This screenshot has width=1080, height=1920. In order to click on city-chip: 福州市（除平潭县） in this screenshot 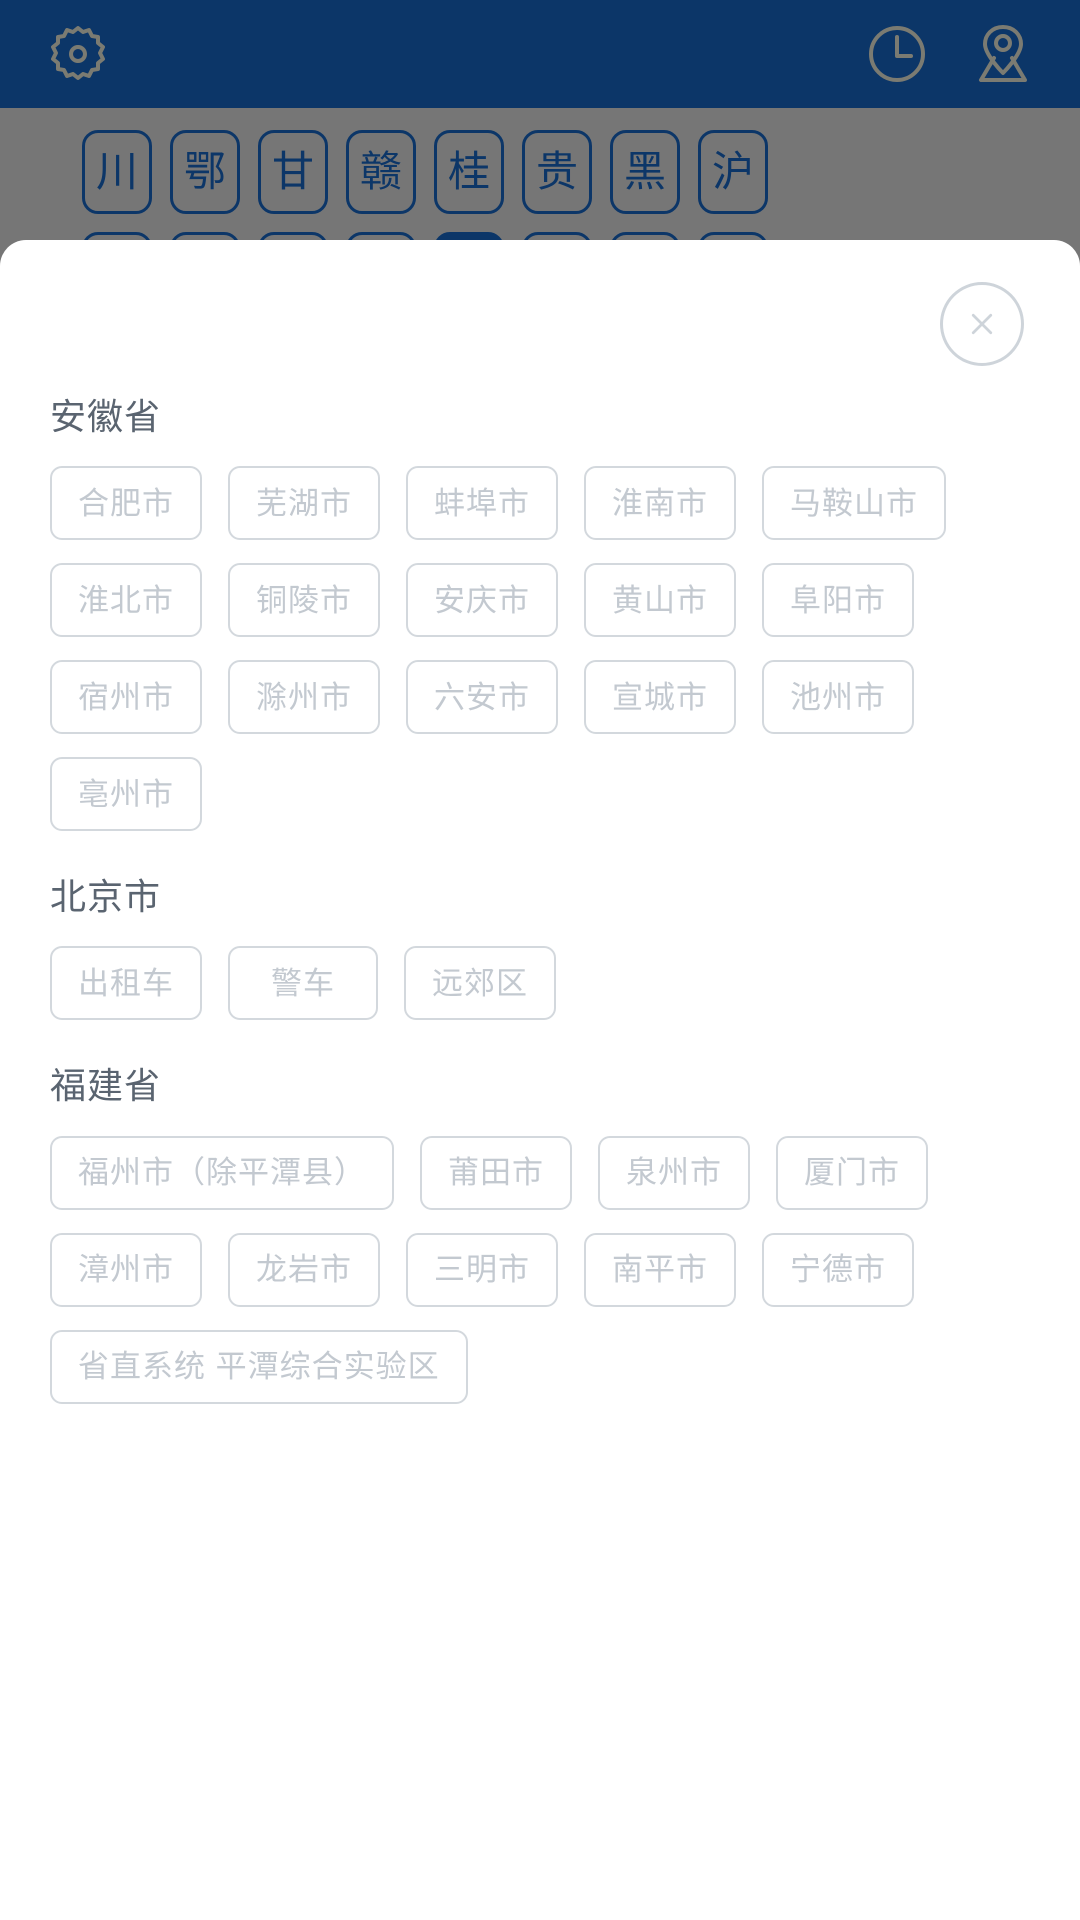, I will do `click(222, 1172)`.